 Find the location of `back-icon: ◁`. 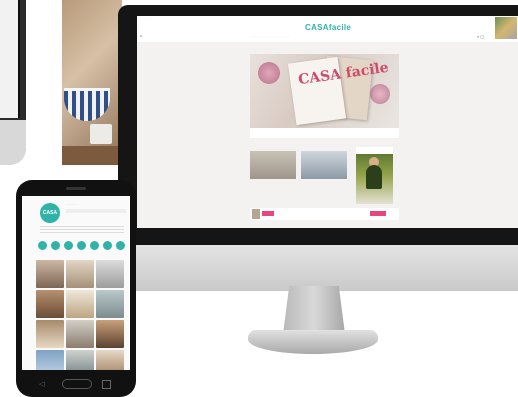

back-icon: ◁ is located at coordinates (41, 384).